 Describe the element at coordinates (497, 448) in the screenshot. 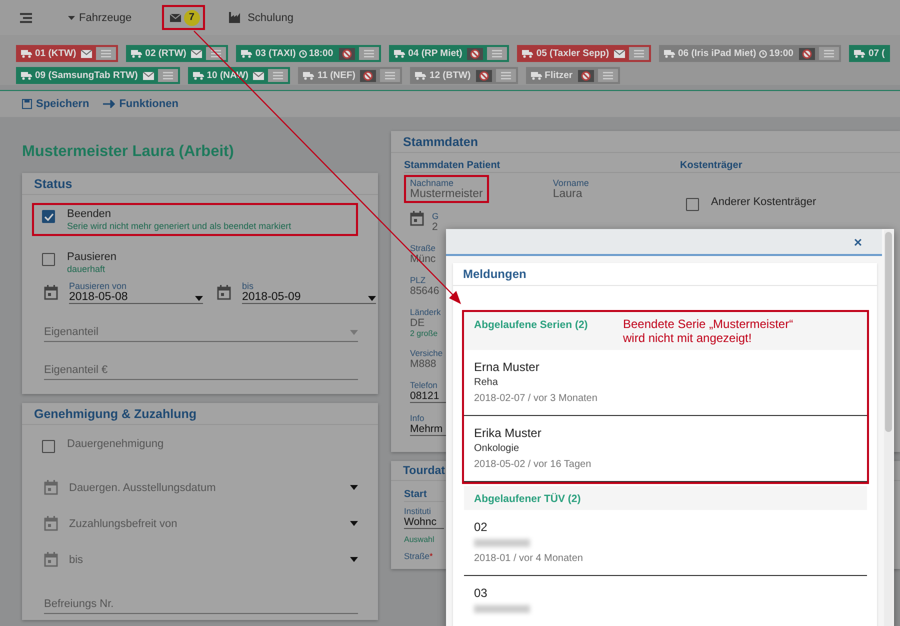

I see `item-subtitle: Onkologie` at that location.